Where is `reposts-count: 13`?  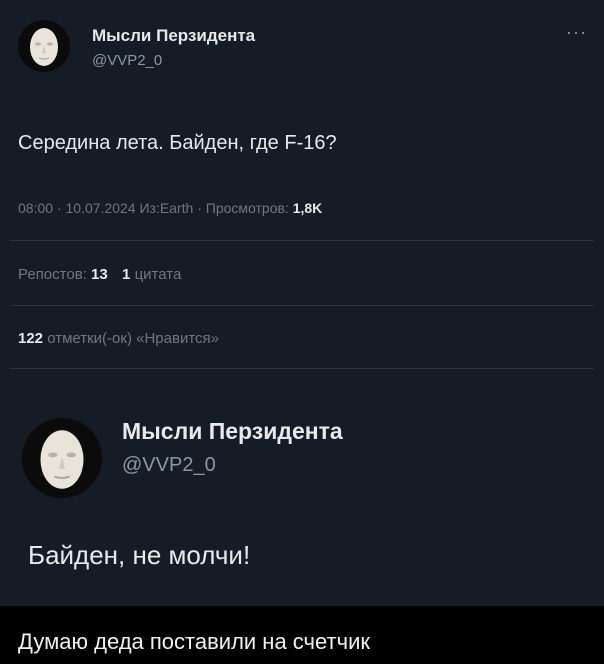 reposts-count: 13 is located at coordinates (99, 274).